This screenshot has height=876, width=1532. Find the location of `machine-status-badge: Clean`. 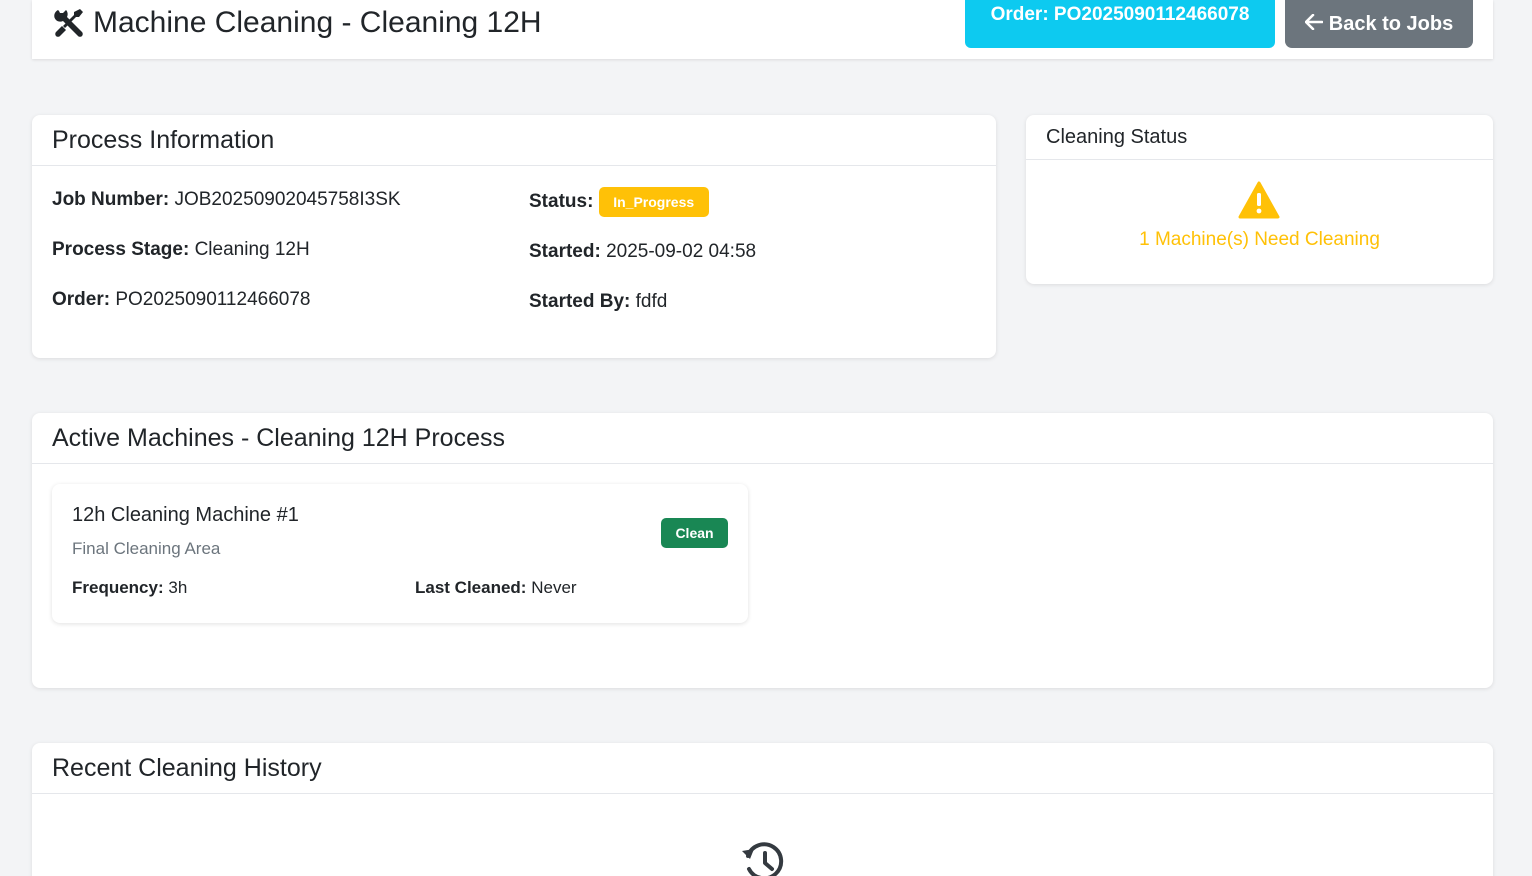

machine-status-badge: Clean is located at coordinates (694, 533).